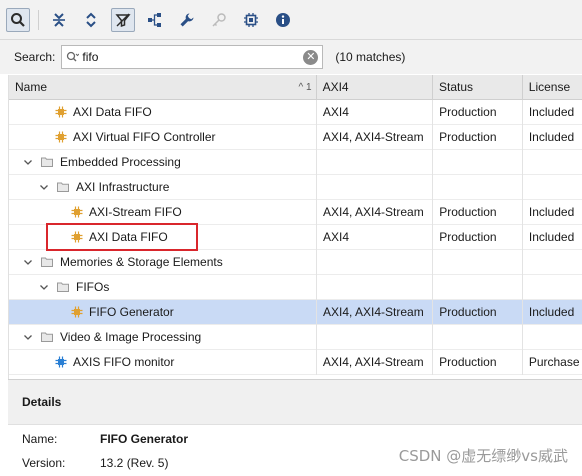 This screenshot has width=582, height=476. Describe the element at coordinates (35, 57) in the screenshot. I see `search-label: Search:` at that location.